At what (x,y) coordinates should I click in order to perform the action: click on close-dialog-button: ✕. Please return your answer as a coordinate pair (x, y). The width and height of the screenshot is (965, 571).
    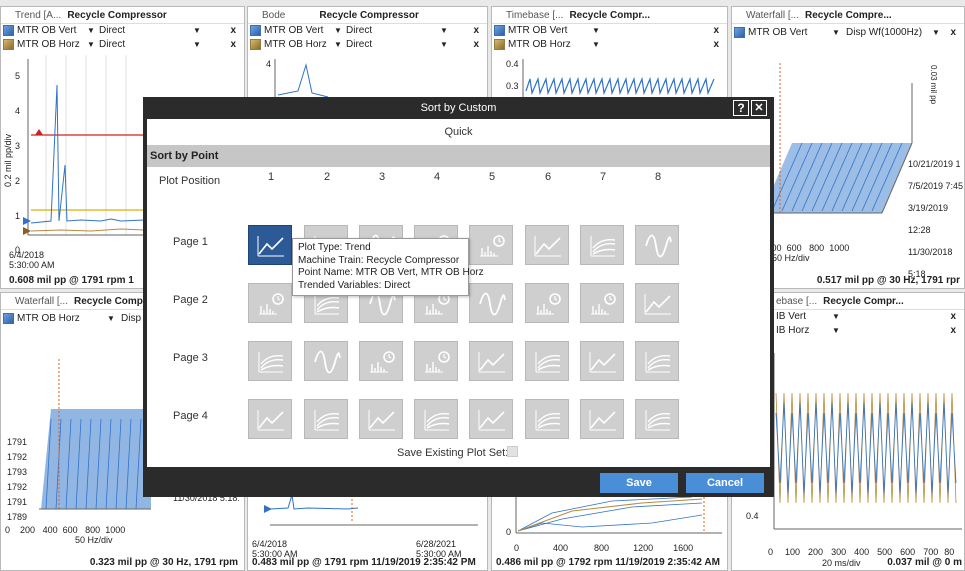
    Looking at the image, I should click on (759, 108).